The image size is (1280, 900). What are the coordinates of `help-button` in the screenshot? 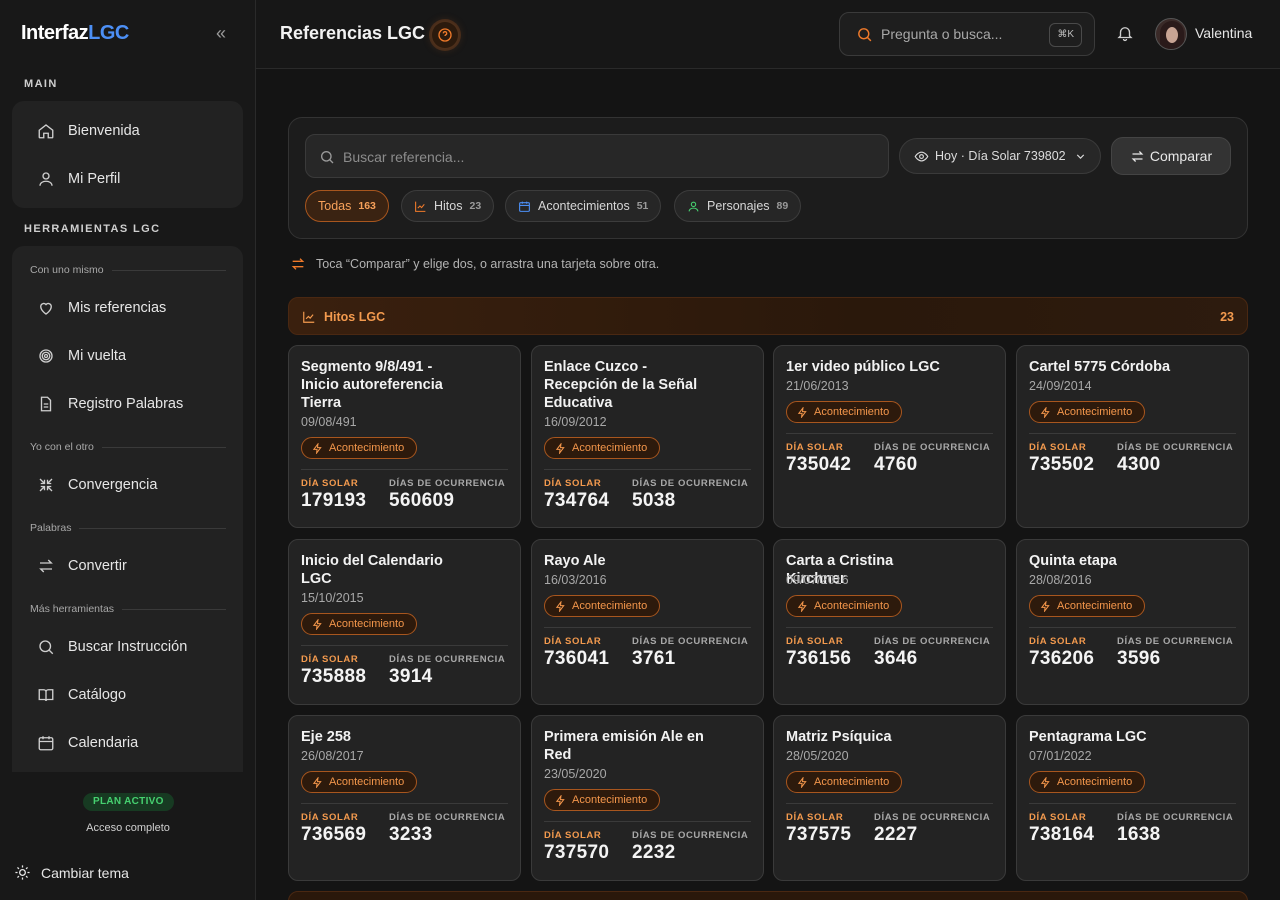 It's located at (445, 35).